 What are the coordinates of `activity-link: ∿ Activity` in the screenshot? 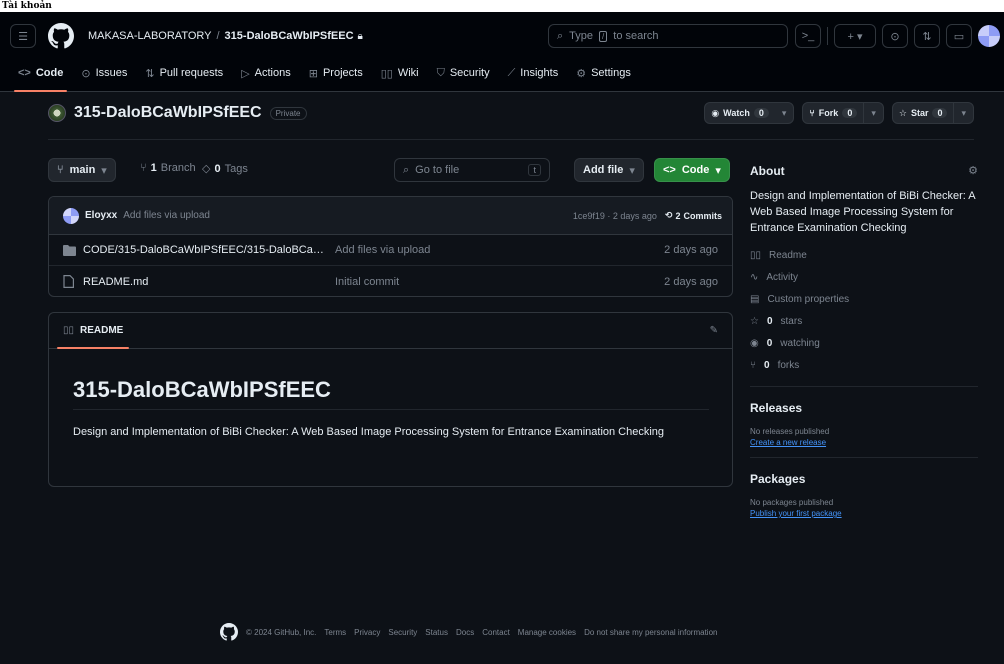 It's located at (864, 277).